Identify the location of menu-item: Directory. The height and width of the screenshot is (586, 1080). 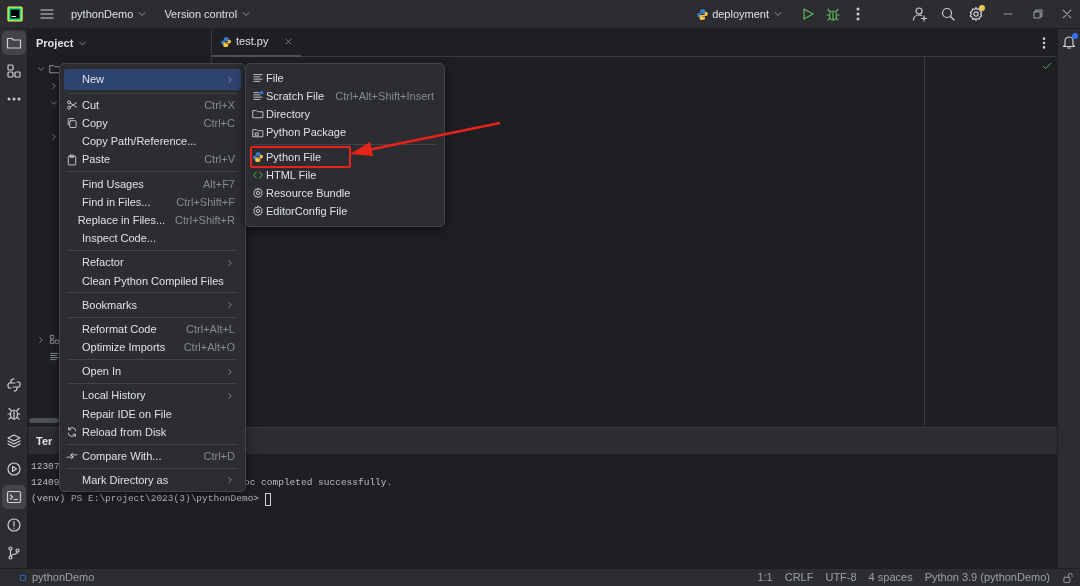
(345, 114).